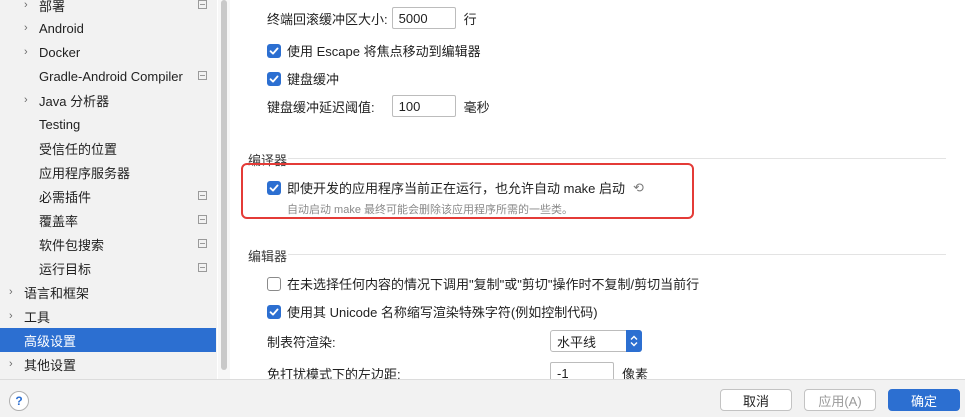 The width and height of the screenshot is (965, 417). Describe the element at coordinates (65, 197) in the screenshot. I see `sidebar-item-label: 必需插件` at that location.